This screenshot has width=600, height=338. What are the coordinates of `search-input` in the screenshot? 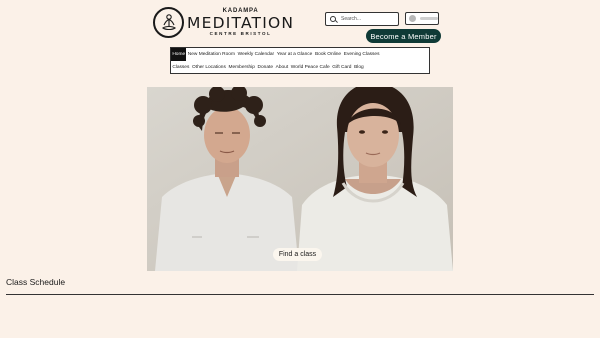 It's located at (368, 19).